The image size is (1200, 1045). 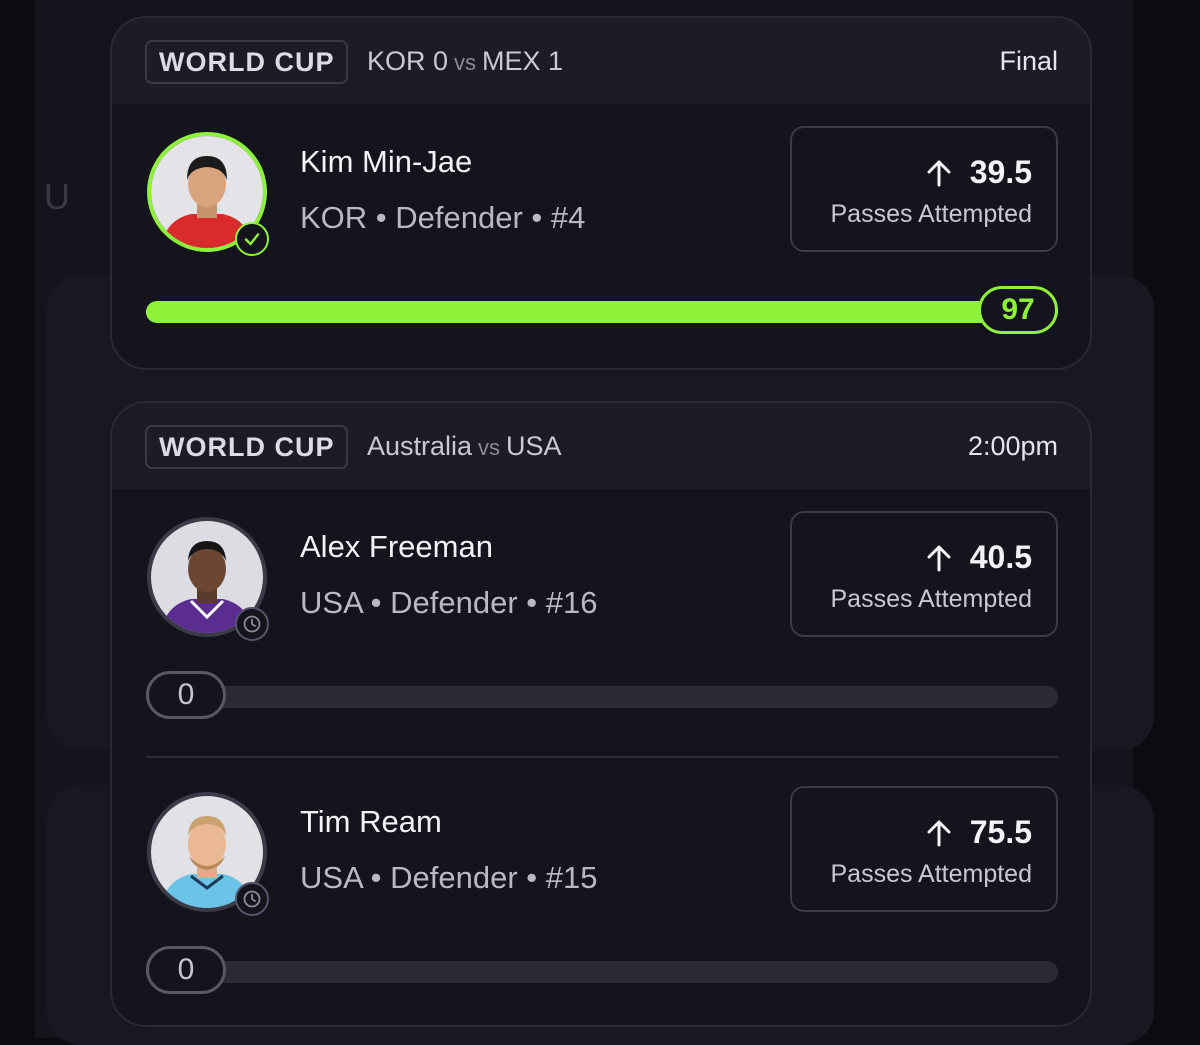 What do you see at coordinates (396, 546) in the screenshot?
I see `player-name: Alex Freeman` at bounding box center [396, 546].